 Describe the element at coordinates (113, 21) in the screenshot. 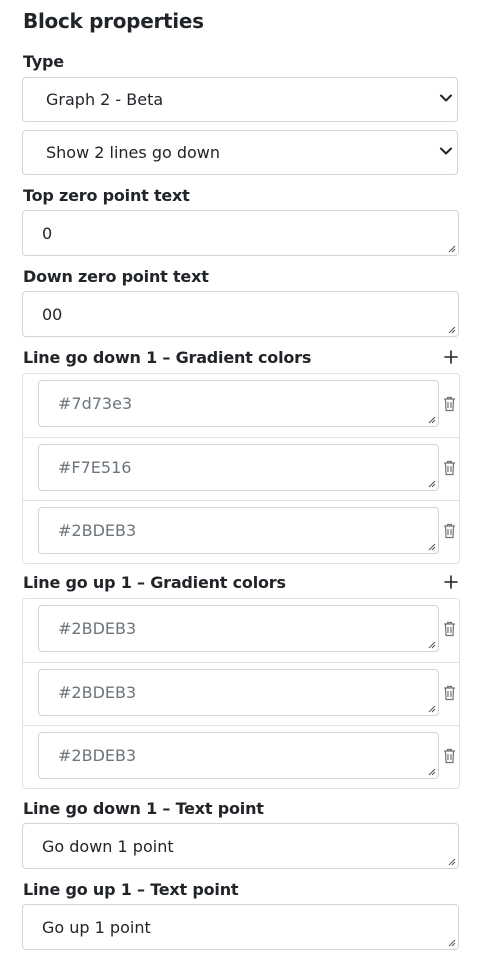

I see `panel-title: Block properties` at that location.